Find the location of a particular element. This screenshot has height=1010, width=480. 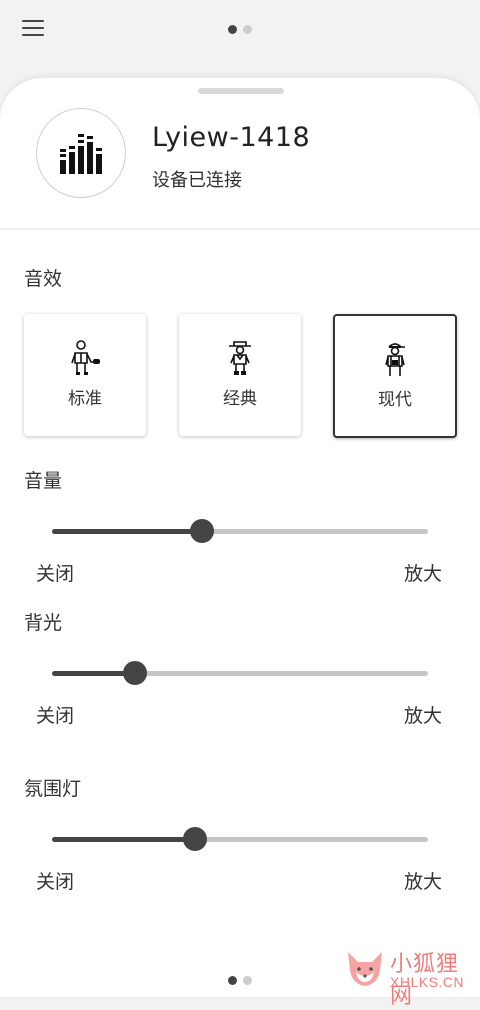

device-connection-status: 设备已连接 is located at coordinates (197, 180).